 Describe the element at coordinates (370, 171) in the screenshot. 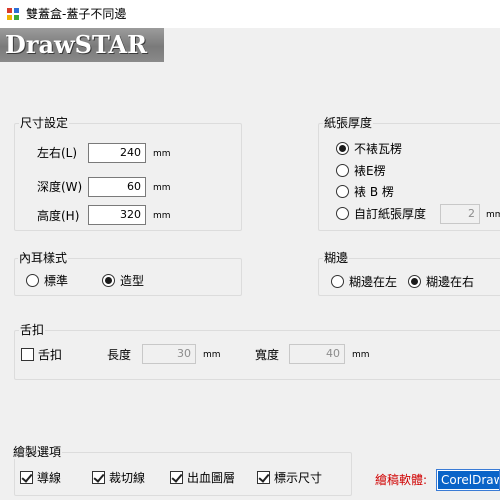

I see `radio-e-flute-label: 裱E楞` at that location.